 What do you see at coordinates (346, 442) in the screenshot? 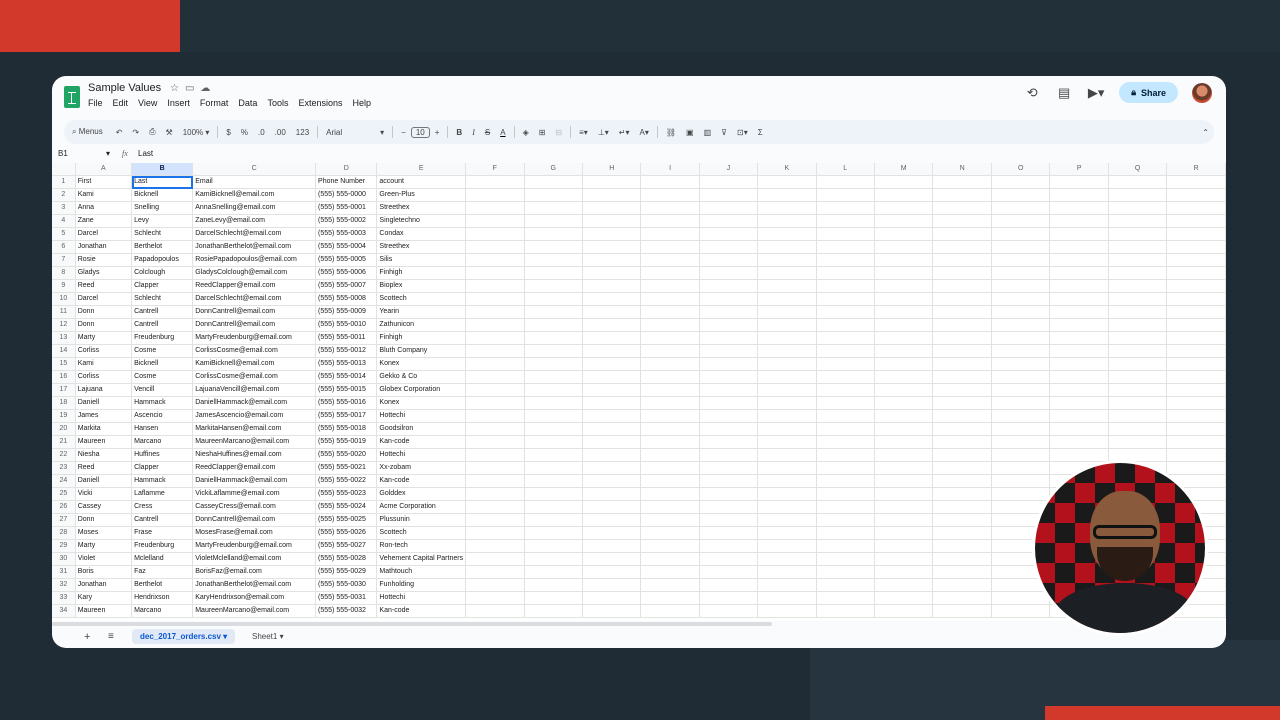
I see `cell: (555) 555-0019` at bounding box center [346, 442].